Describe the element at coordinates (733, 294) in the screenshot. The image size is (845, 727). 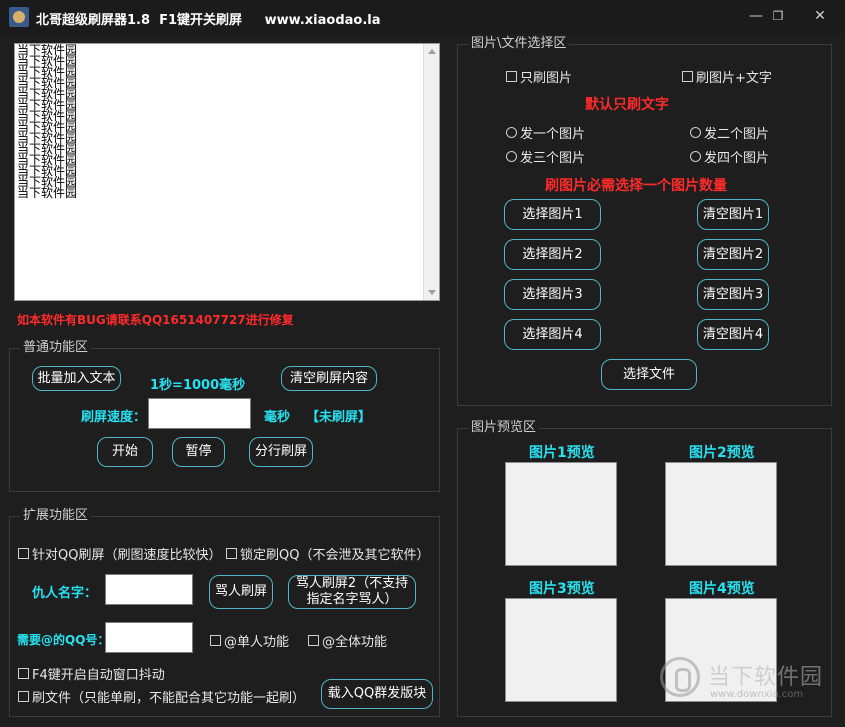
I see `clear-image3-button: 清空图片3` at that location.